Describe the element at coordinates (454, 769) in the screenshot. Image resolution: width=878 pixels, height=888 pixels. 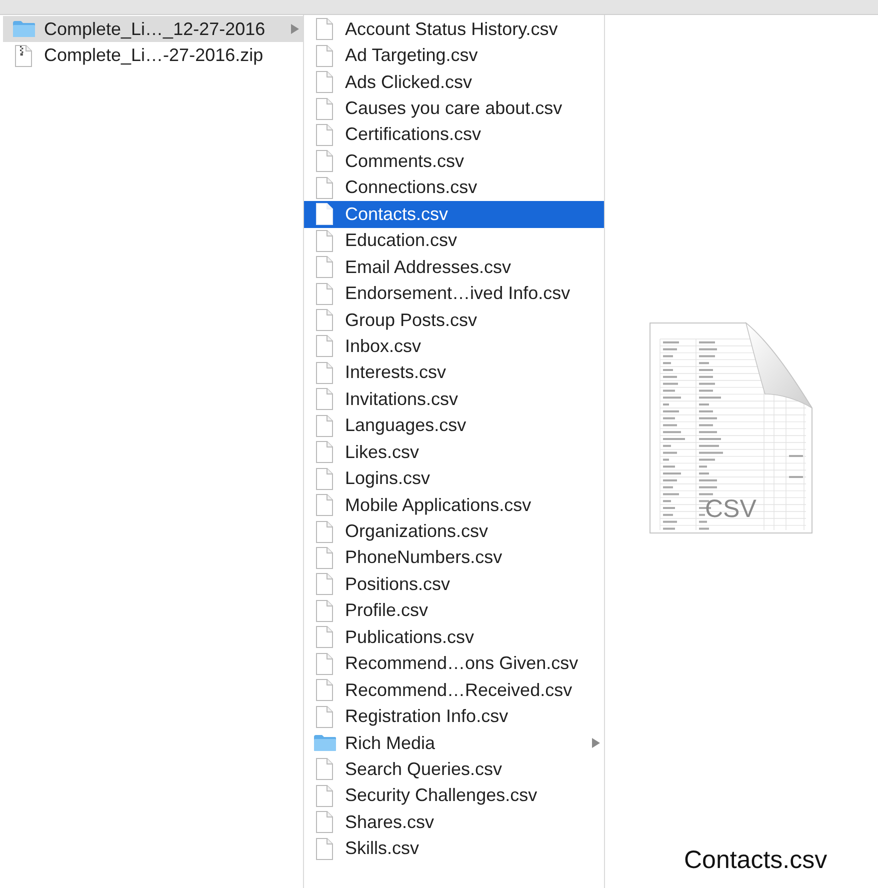
I see `file-item: Search Queries.csv` at that location.